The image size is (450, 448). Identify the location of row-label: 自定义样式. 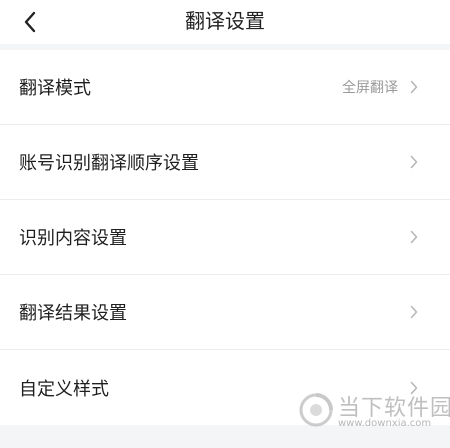
(64, 389).